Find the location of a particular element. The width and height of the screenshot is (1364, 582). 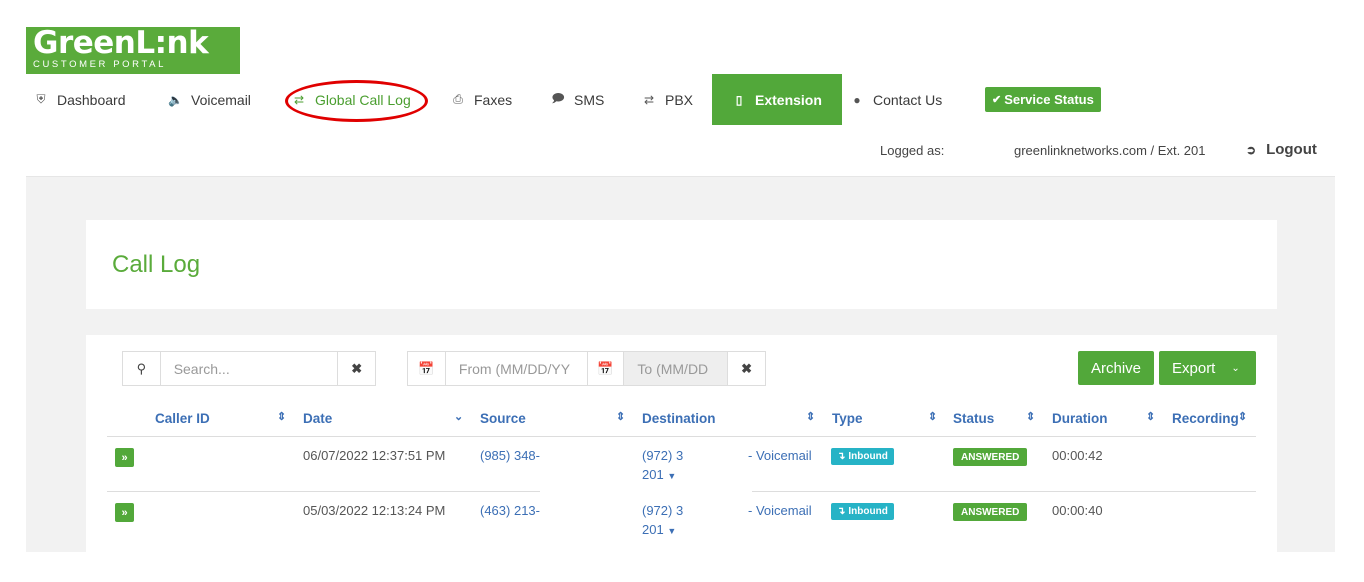

header-divider is located at coordinates (681, 436).